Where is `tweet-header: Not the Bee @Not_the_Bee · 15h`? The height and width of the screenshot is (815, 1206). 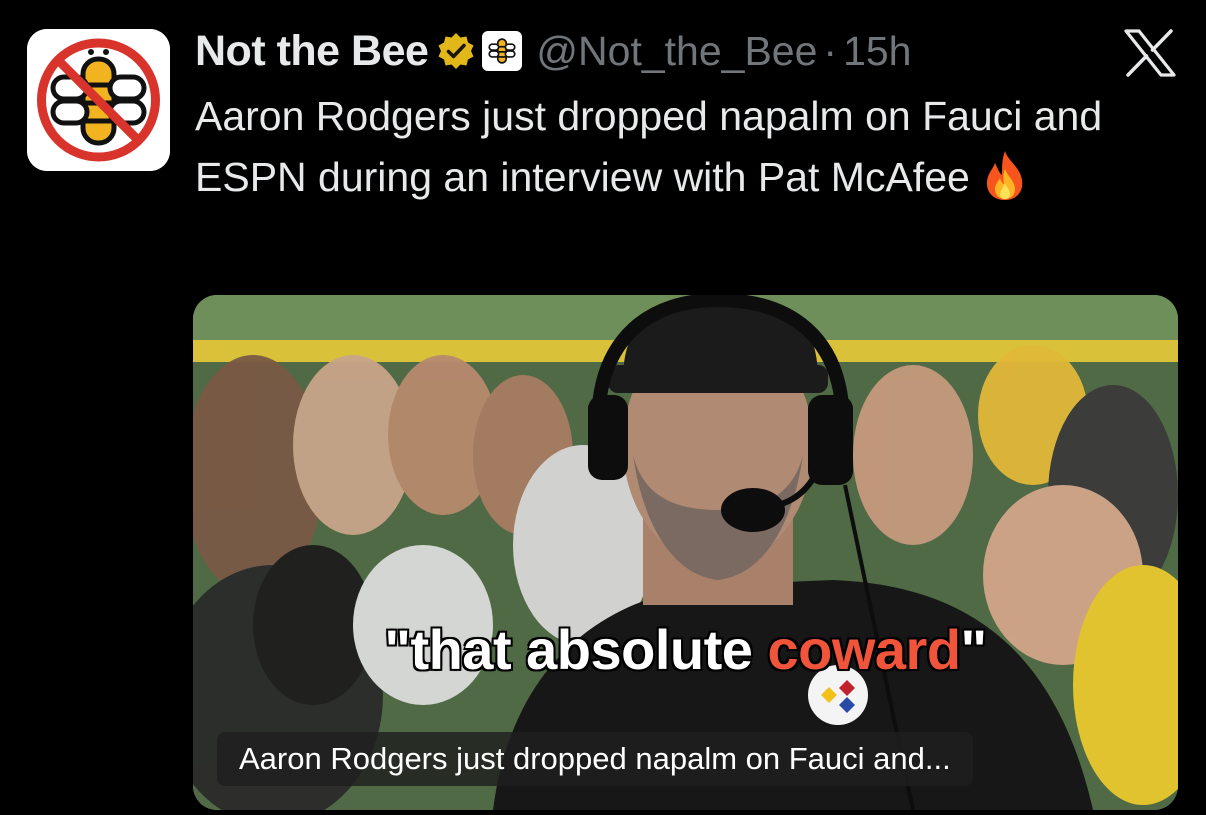 tweet-header: Not the Bee @Not_the_Bee · 15h is located at coordinates (553, 51).